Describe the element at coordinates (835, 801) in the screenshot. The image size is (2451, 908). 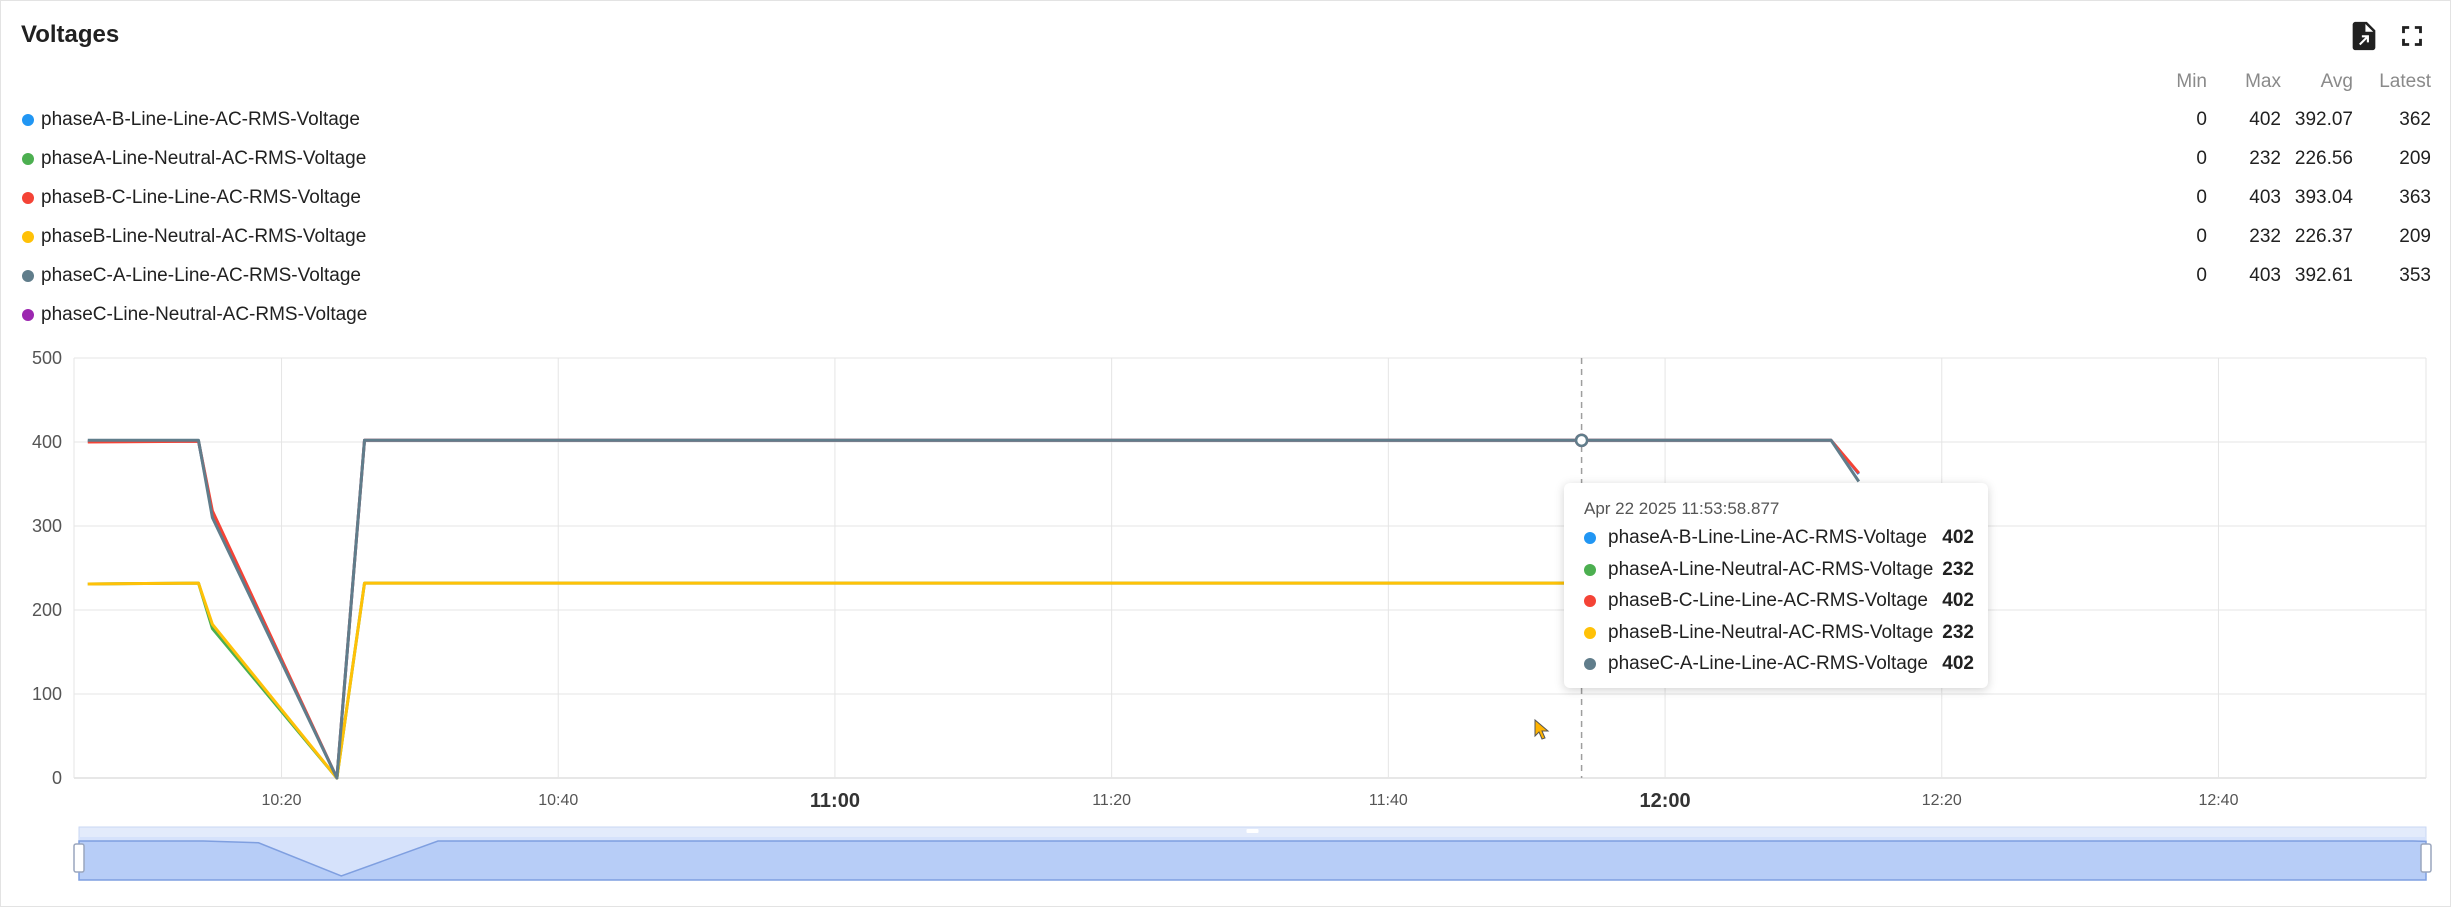
I see `x-tick-label: 11:00` at that location.